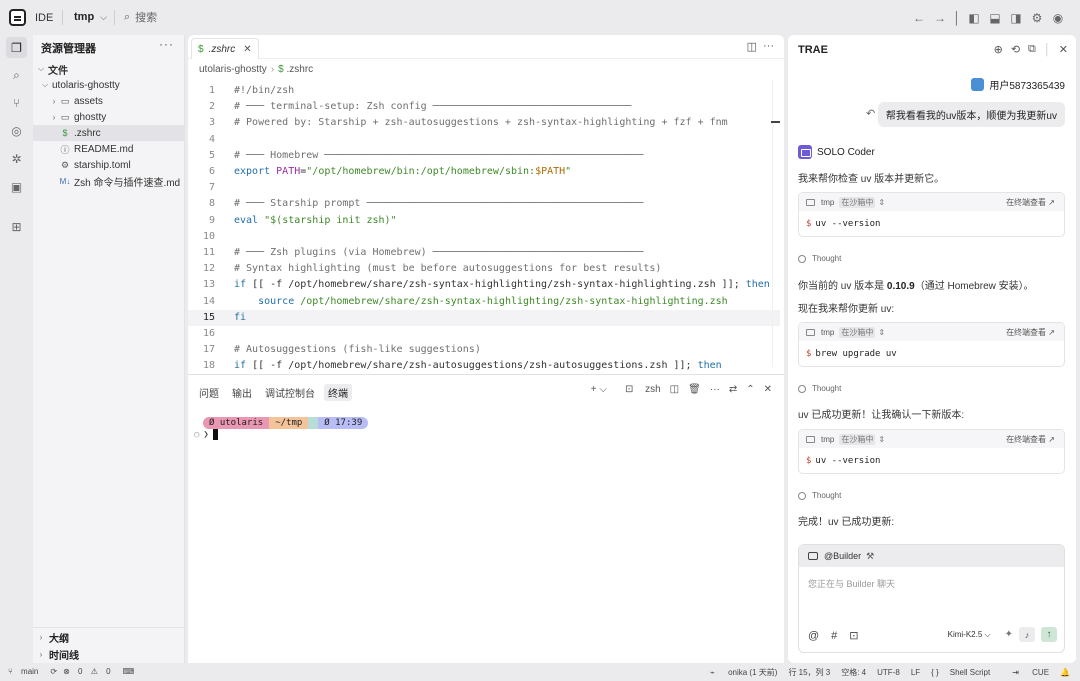 The image size is (1080, 681). Describe the element at coordinates (233, 69) in the screenshot. I see `breadcrumb-root: utolaris-ghostty` at that location.